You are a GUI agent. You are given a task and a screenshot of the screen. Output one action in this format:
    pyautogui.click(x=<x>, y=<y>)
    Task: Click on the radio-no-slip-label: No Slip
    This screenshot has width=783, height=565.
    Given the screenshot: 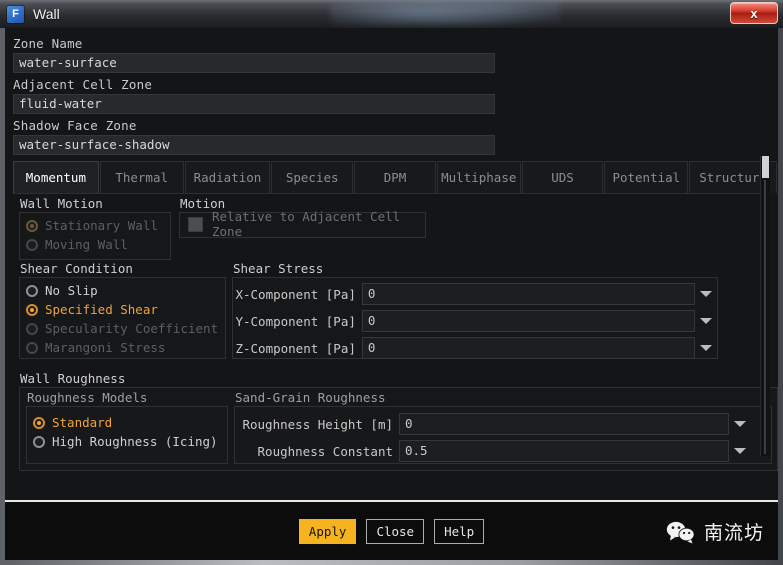 What is the action you would take?
    pyautogui.click(x=71, y=290)
    